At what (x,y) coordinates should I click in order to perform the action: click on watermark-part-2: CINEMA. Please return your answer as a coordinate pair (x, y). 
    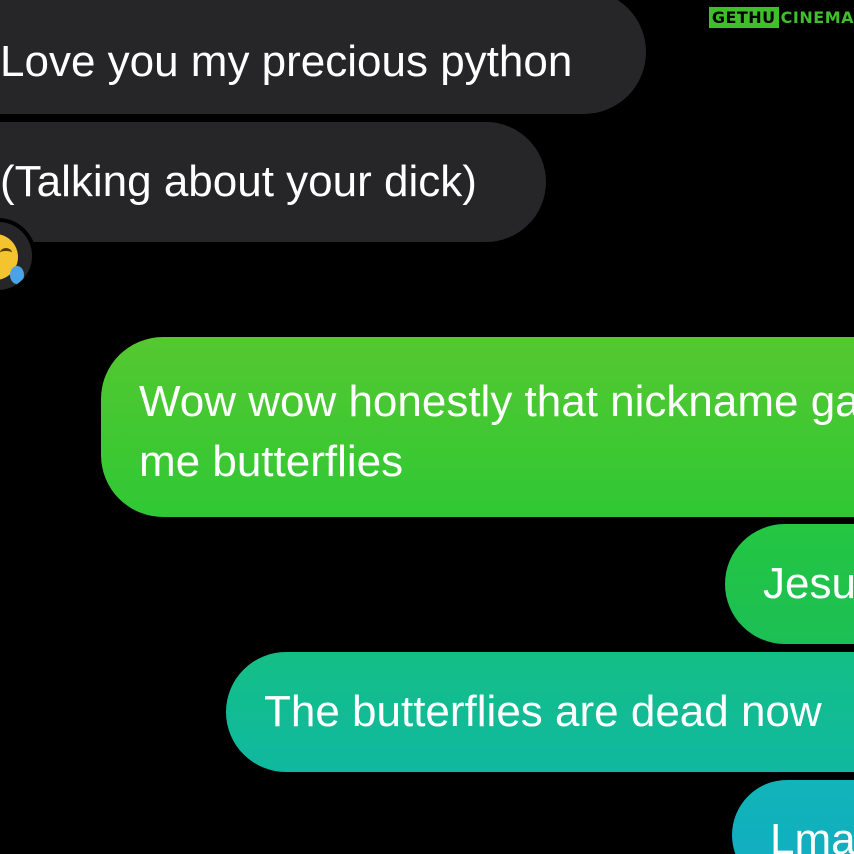
    Looking at the image, I should click on (817, 17).